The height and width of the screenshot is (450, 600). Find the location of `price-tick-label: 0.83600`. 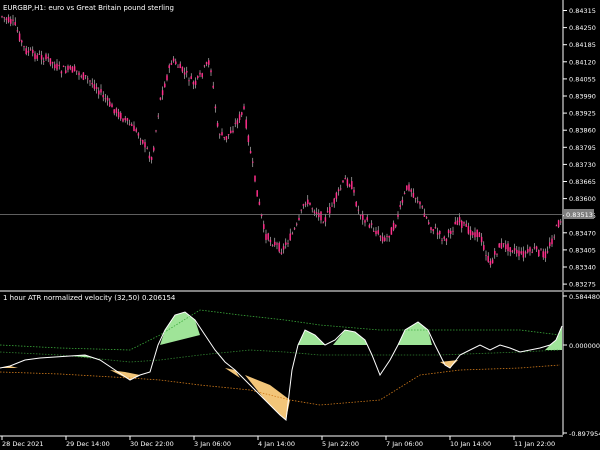

price-tick-label: 0.83600 is located at coordinates (582, 199).